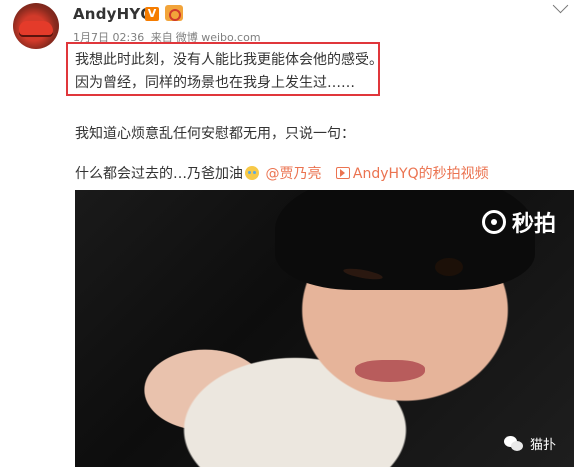 This screenshot has width=574, height=467. Describe the element at coordinates (159, 174) in the screenshot. I see `post-line-4-text: 什么都会过去的…乃爸加油` at that location.